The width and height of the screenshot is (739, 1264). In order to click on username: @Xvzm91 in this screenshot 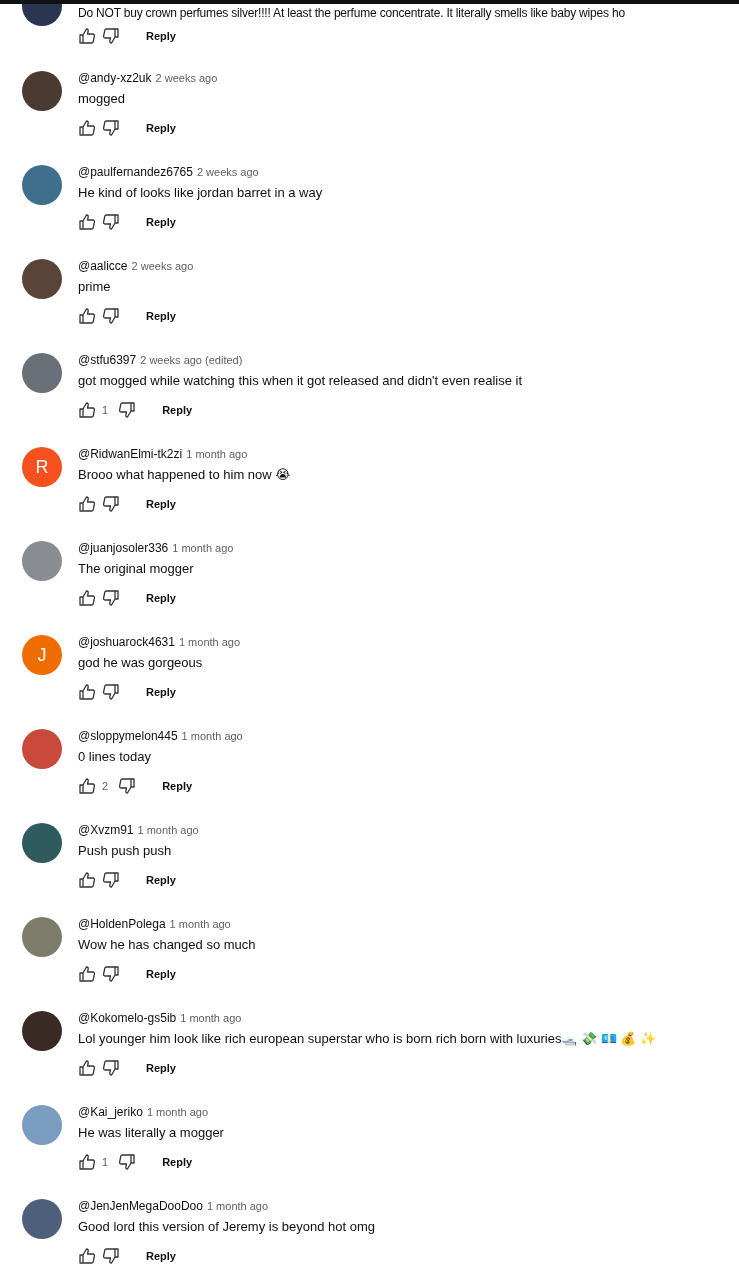, I will do `click(106, 830)`.